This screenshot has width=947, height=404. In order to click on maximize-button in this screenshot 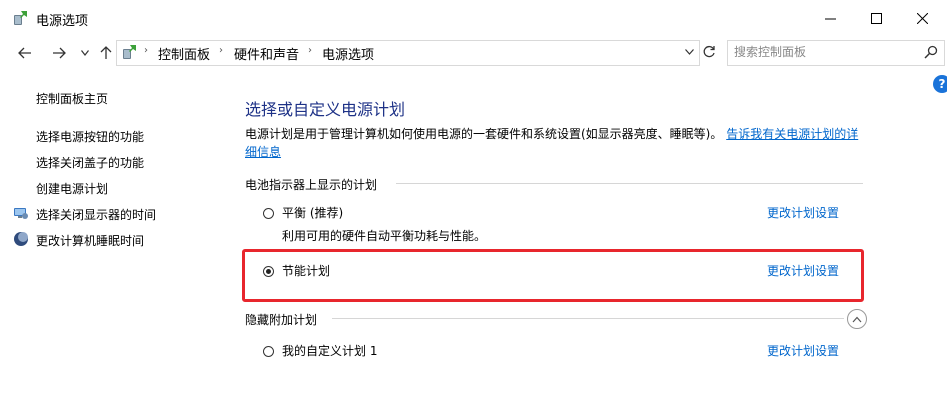, I will do `click(876, 18)`.